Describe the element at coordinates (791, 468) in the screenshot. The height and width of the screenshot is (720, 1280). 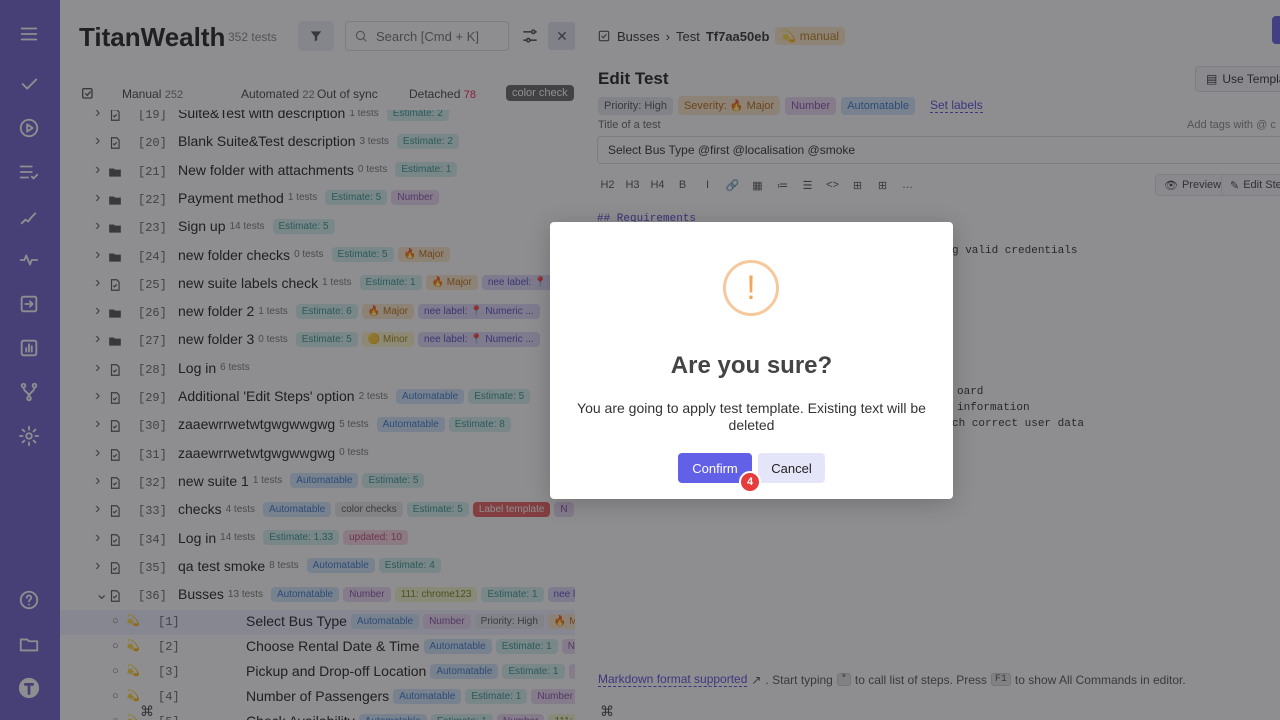
I see `cancel-button: Cancel` at that location.